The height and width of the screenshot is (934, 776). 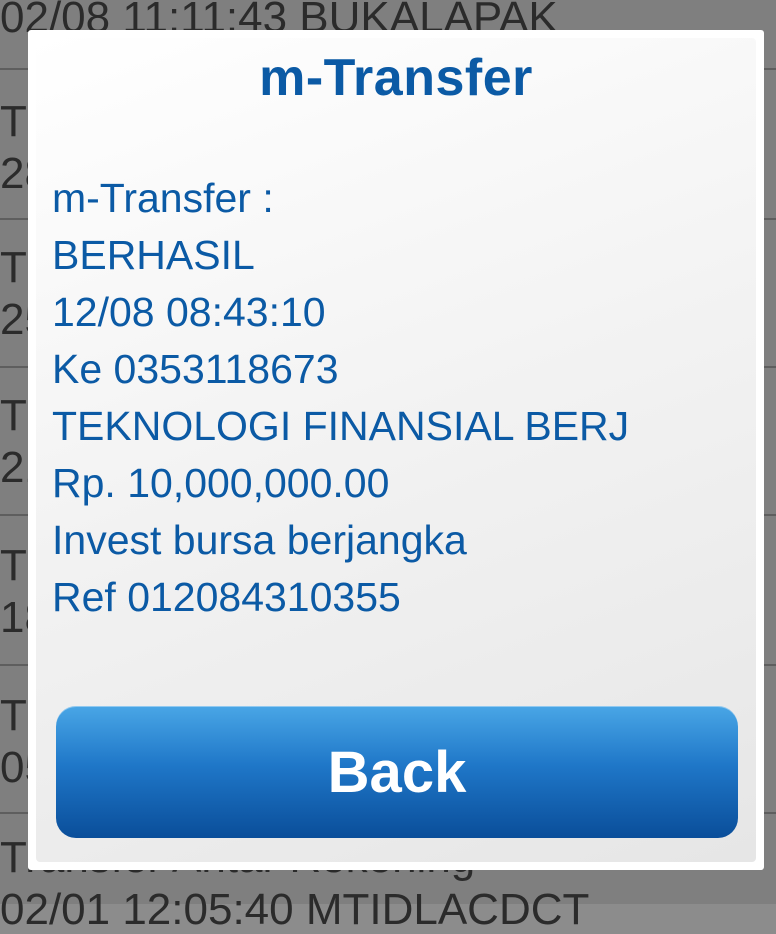 What do you see at coordinates (397, 772) in the screenshot?
I see `back-button: Back` at bounding box center [397, 772].